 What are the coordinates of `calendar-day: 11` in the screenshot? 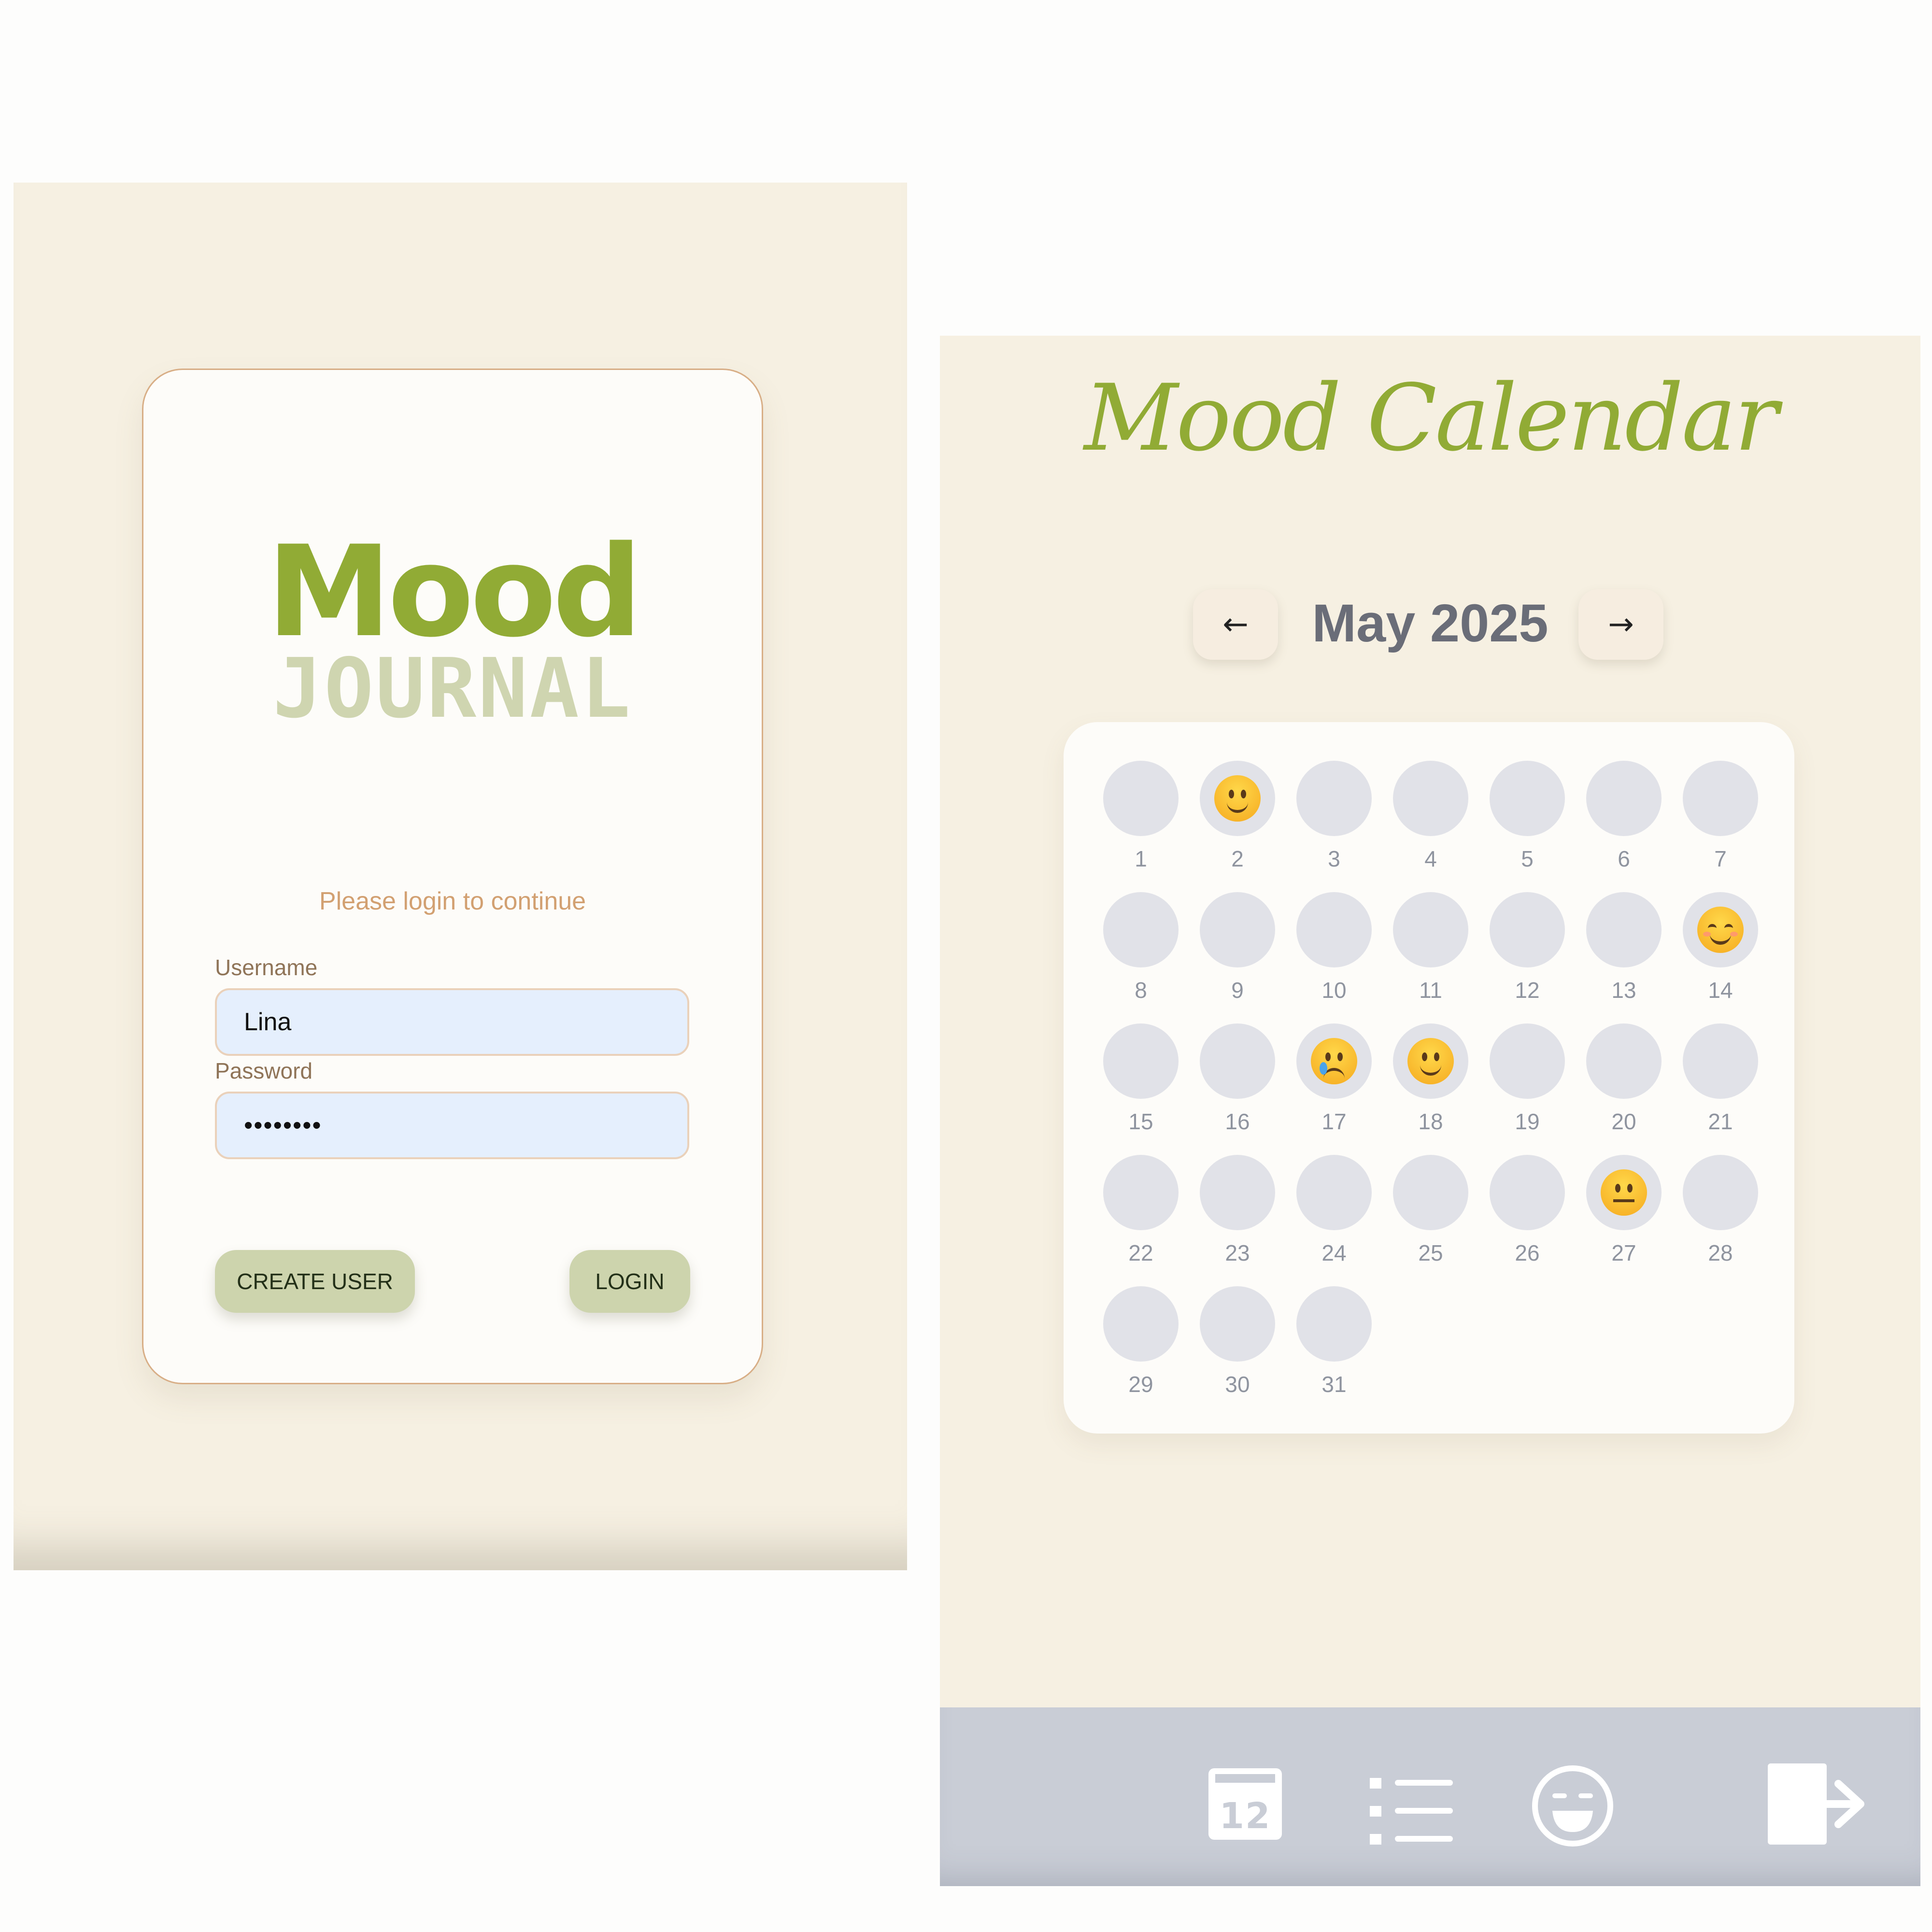 It's located at (1430, 952).